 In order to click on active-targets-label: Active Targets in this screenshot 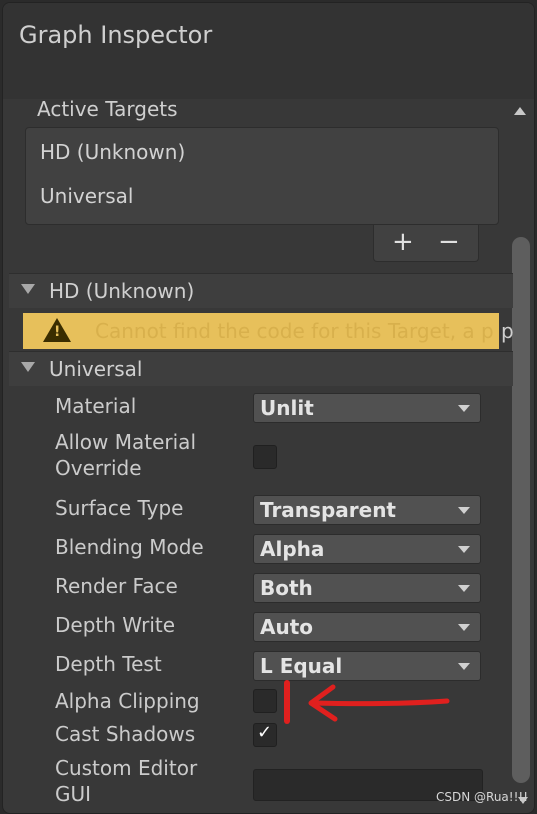, I will do `click(107, 109)`.